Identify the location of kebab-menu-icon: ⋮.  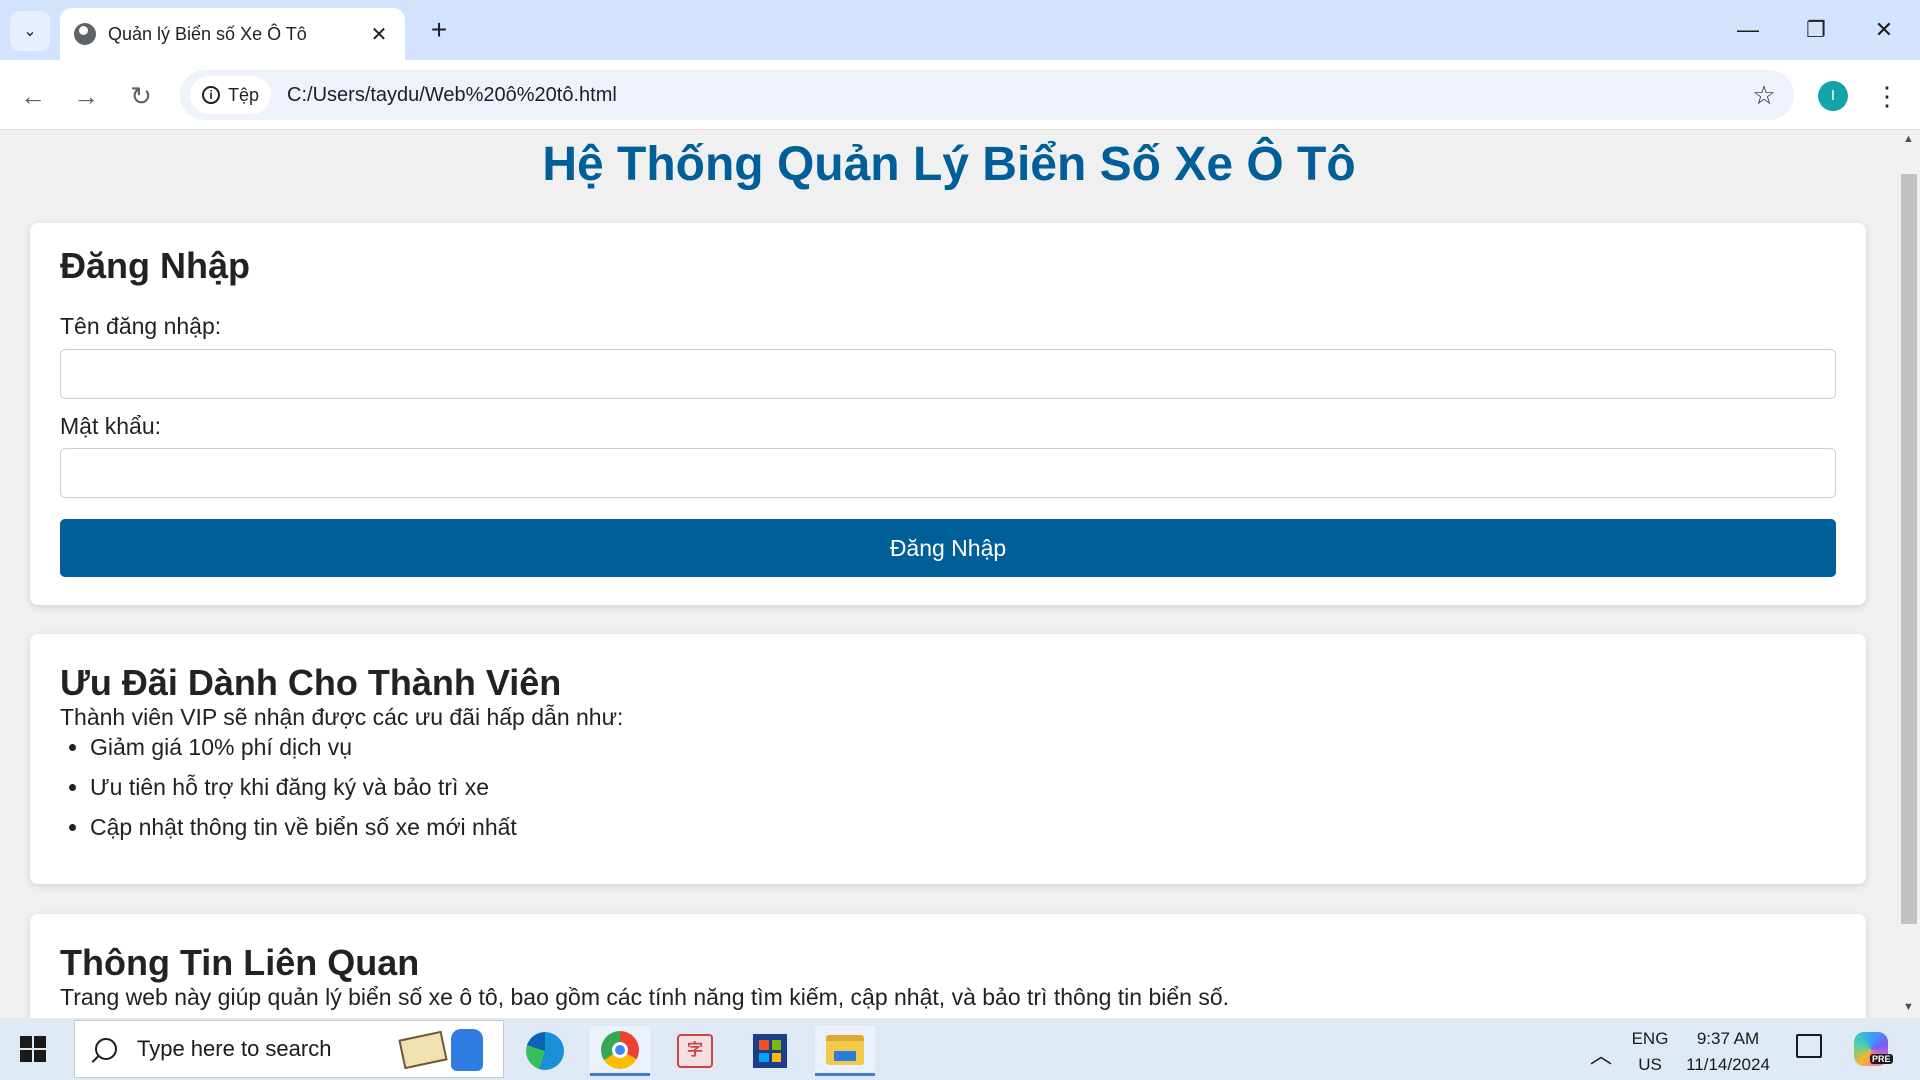
(1887, 96).